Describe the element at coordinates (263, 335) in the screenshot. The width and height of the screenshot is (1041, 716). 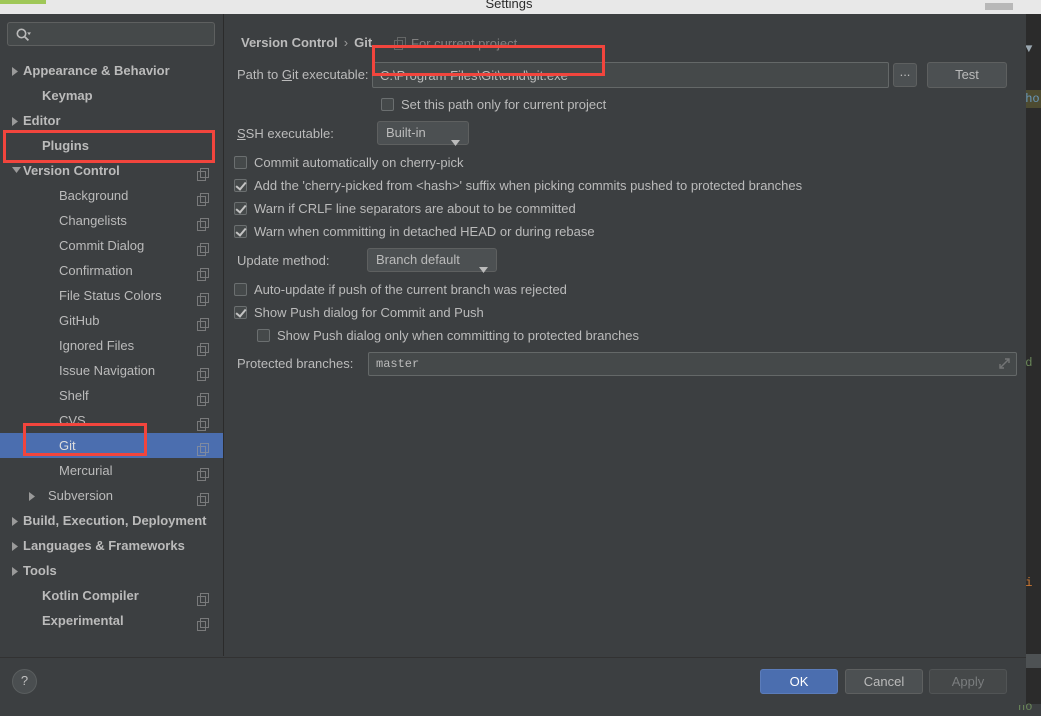
I see `show-push-dialog-protected-checkbox` at that location.